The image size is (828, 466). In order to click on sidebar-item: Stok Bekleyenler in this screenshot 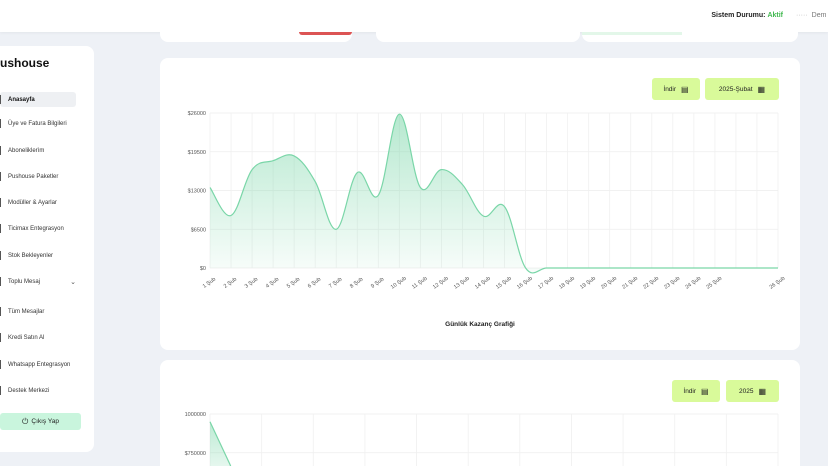, I will do `click(38, 255)`.